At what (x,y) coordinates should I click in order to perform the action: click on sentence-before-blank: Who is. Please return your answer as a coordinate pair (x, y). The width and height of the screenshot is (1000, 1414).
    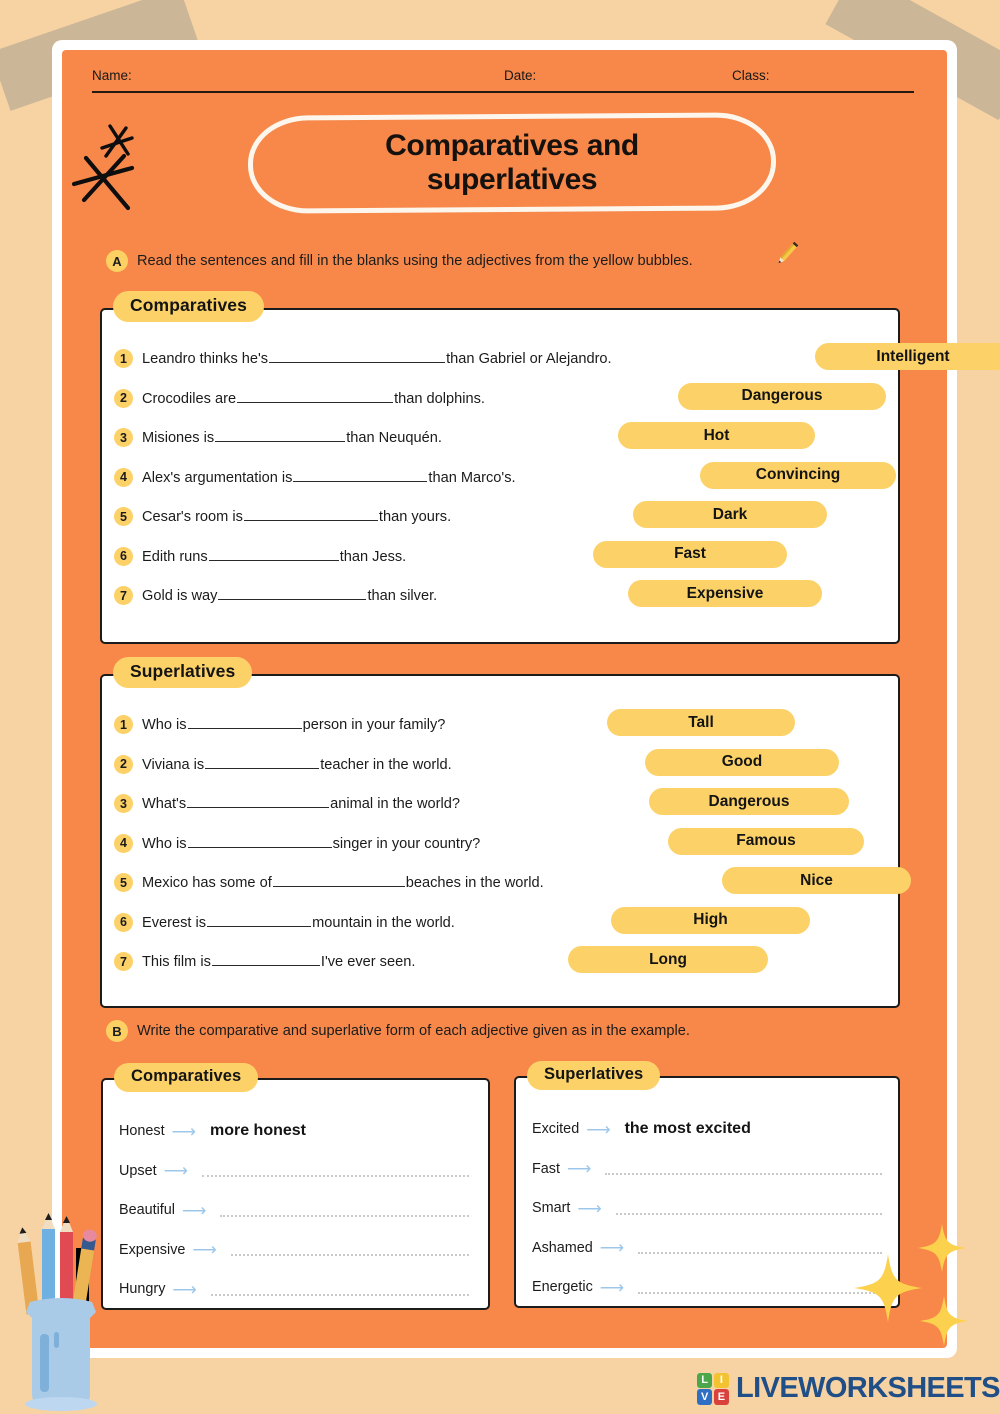
    Looking at the image, I should click on (164, 725).